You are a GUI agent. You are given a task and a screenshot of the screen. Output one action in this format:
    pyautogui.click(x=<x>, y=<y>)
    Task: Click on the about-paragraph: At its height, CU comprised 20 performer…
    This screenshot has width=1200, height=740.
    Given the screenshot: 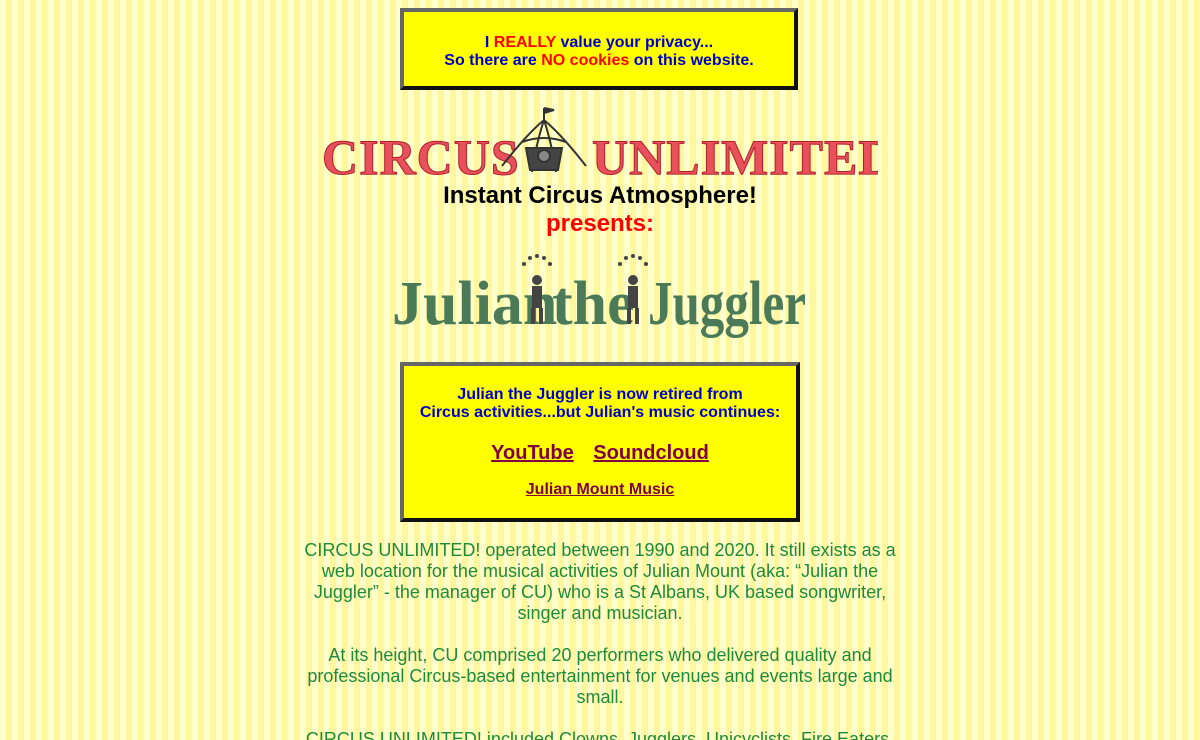 What is the action you would take?
    pyautogui.click(x=600, y=676)
    